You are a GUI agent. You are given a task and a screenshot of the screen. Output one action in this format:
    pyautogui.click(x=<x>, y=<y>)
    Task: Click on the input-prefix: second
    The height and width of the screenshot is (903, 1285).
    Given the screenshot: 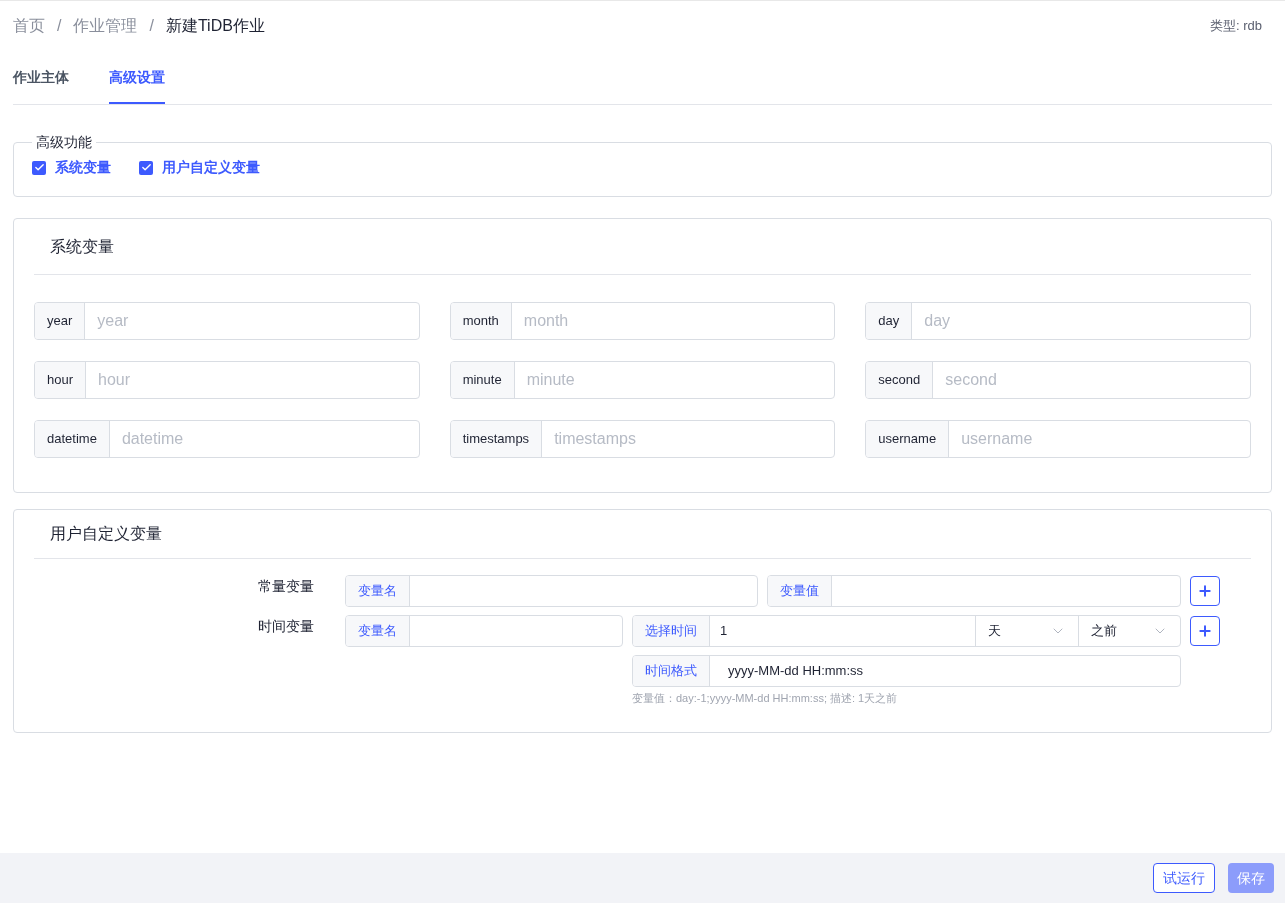 What is the action you would take?
    pyautogui.click(x=900, y=380)
    